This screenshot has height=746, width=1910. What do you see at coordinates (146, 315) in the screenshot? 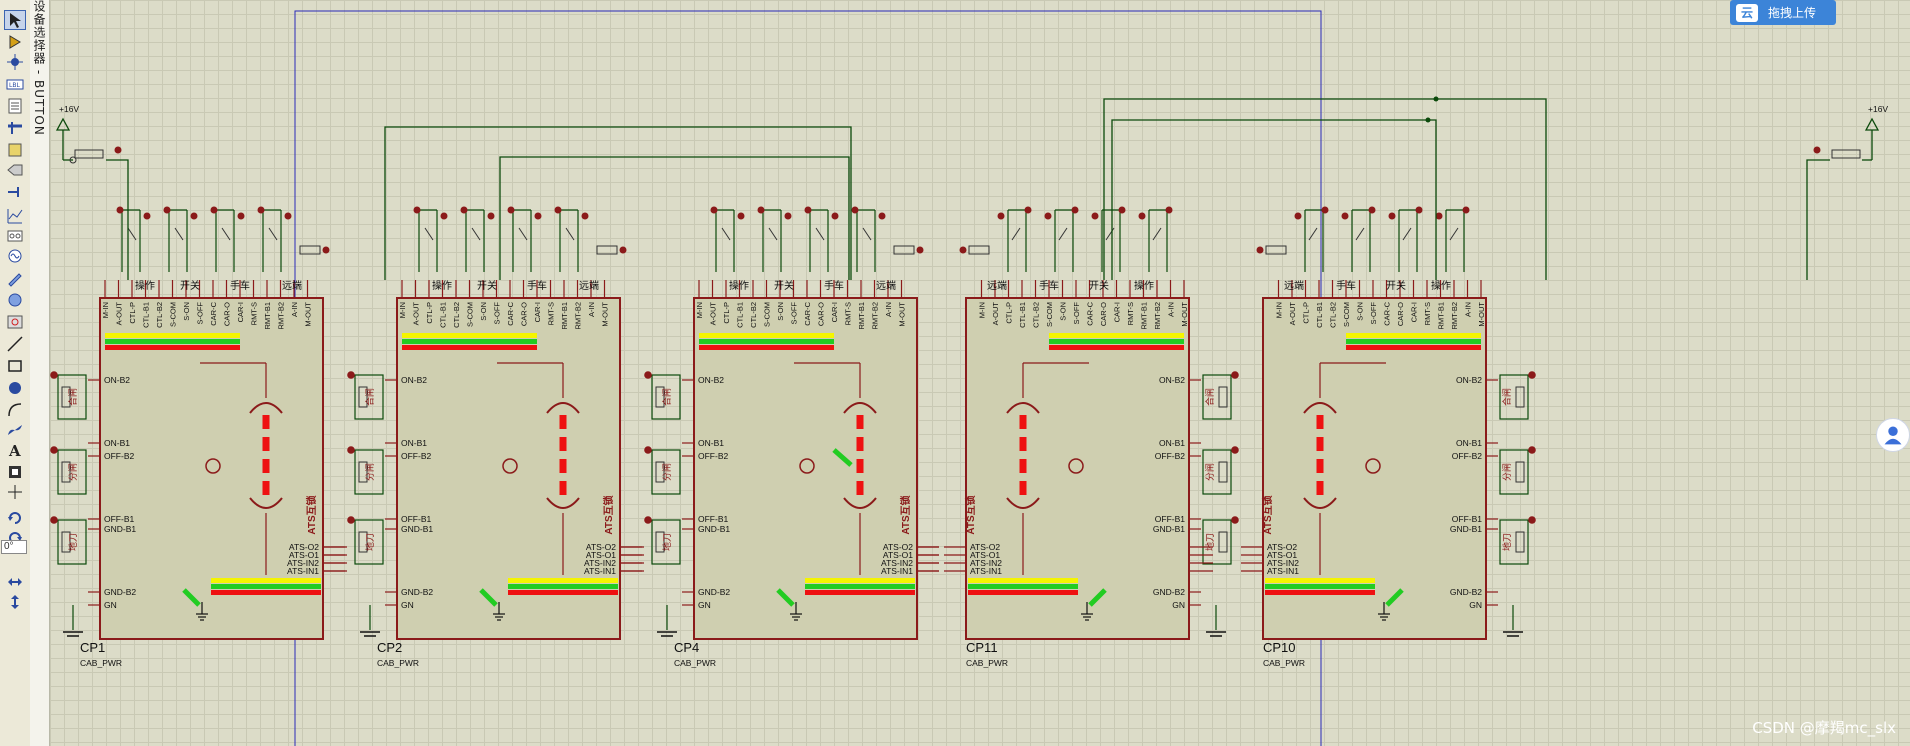
I see `top-pin-label: CTL-B1` at bounding box center [146, 315].